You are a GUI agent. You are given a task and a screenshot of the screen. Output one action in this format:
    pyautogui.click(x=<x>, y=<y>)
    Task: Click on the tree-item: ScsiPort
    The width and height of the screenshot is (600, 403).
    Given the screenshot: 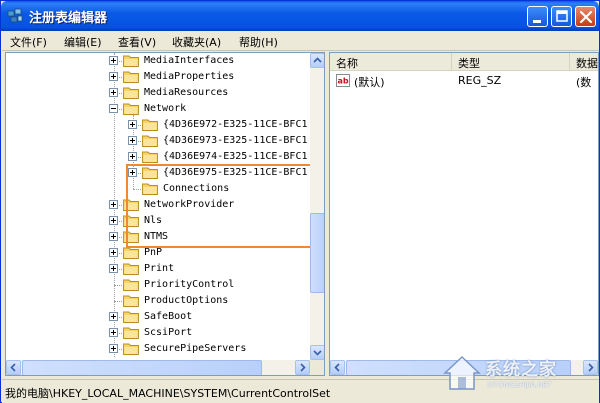 What is the action you would take?
    pyautogui.click(x=156, y=333)
    